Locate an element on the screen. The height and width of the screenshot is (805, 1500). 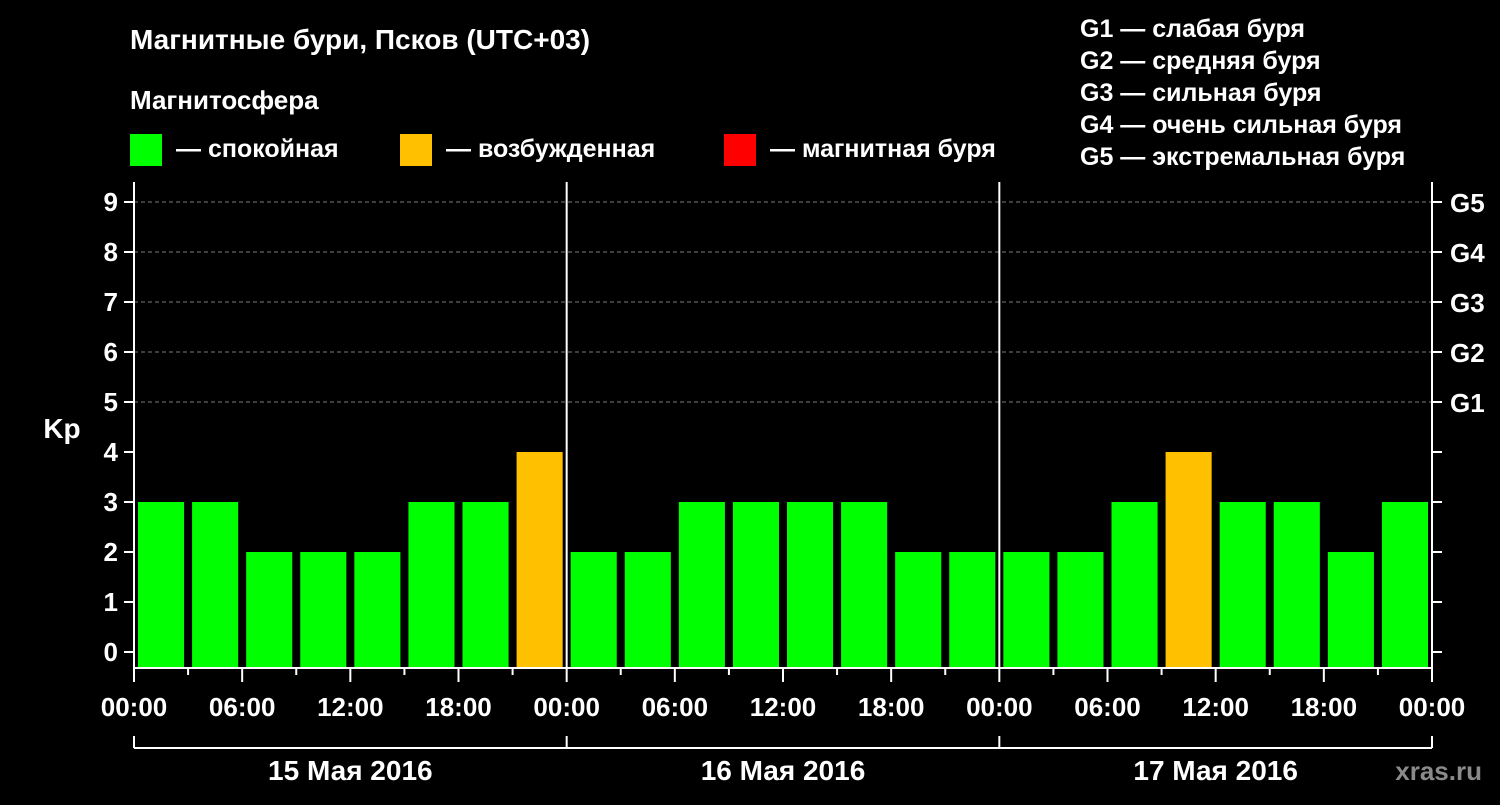
storm-level-g5: G5 — экстремальная буря is located at coordinates (1242, 157).